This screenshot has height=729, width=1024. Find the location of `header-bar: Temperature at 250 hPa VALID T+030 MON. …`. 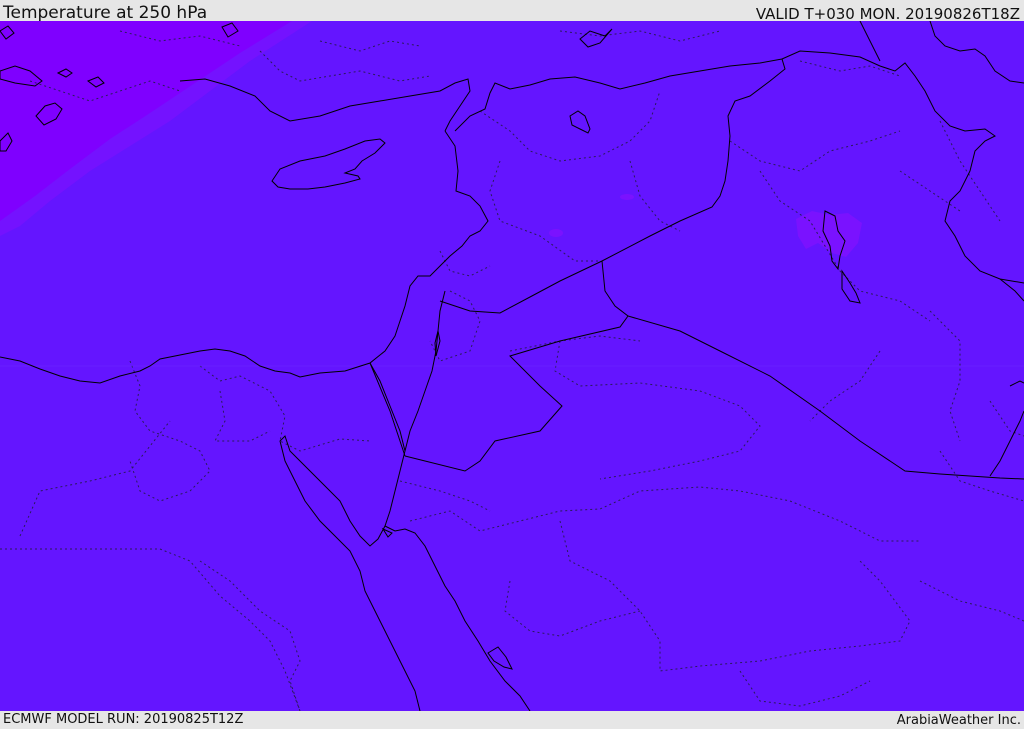

header-bar: Temperature at 250 hPa VALID T+030 MON. … is located at coordinates (512, 11).